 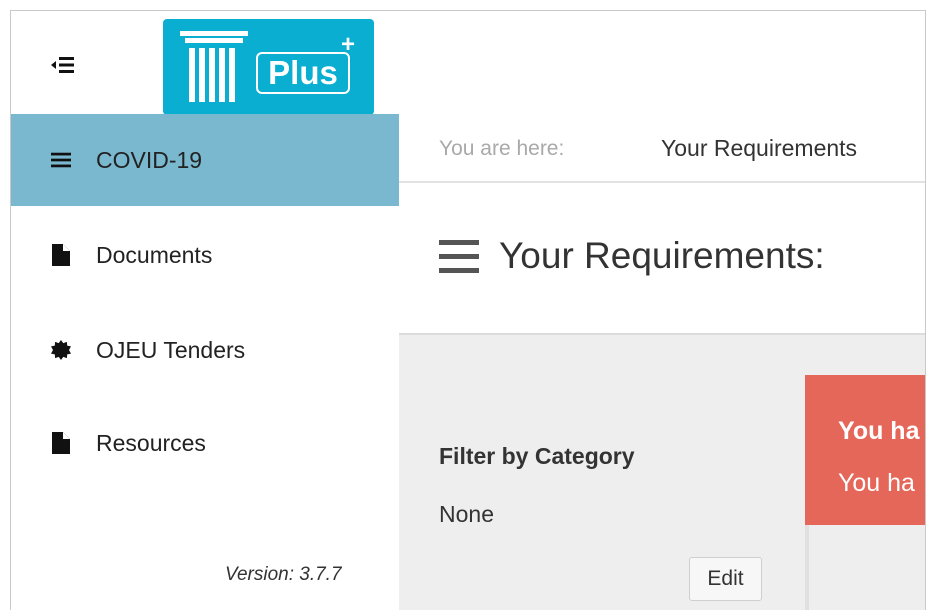 I want to click on edit-filter-button: Edit, so click(x=725, y=579).